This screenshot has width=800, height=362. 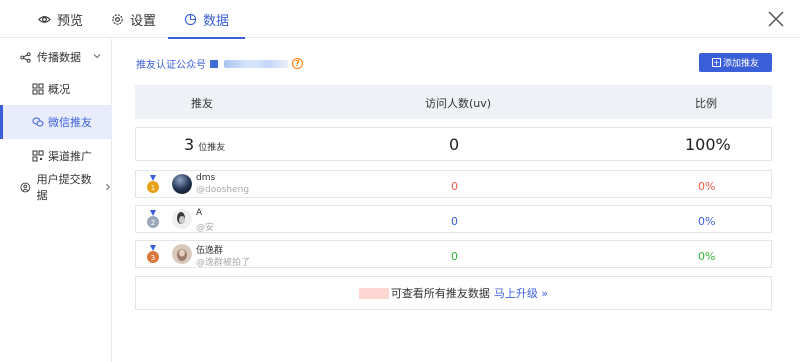 I want to click on gold-medal-icon: 1, so click(x=153, y=184).